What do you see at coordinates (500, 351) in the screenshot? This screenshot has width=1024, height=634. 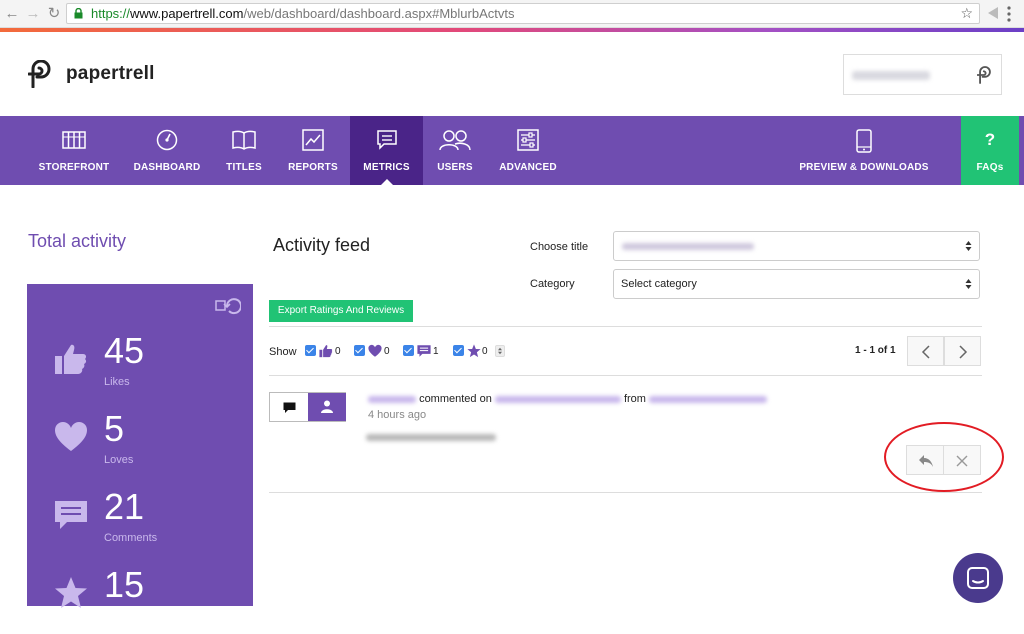 I see `sort-toggle-icon` at bounding box center [500, 351].